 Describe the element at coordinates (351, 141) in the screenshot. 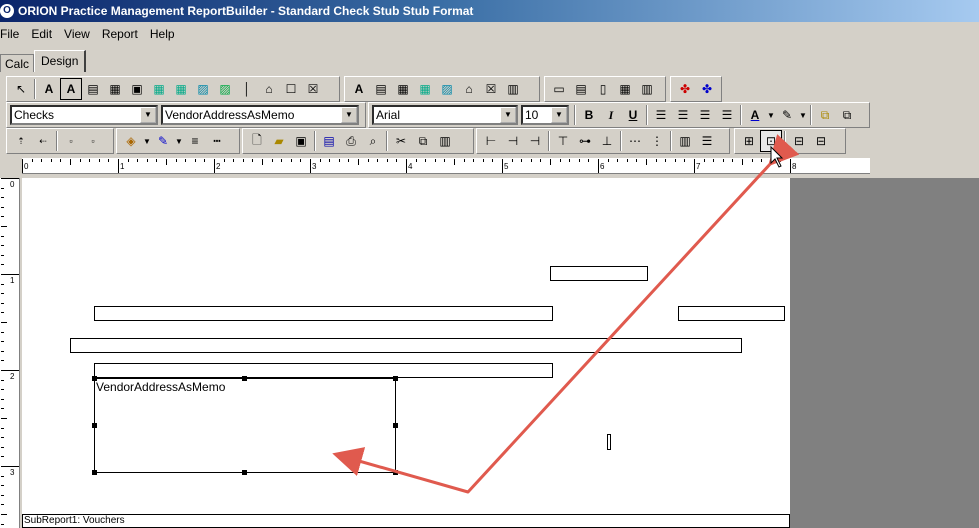

I see `print-icon: ⎙` at that location.